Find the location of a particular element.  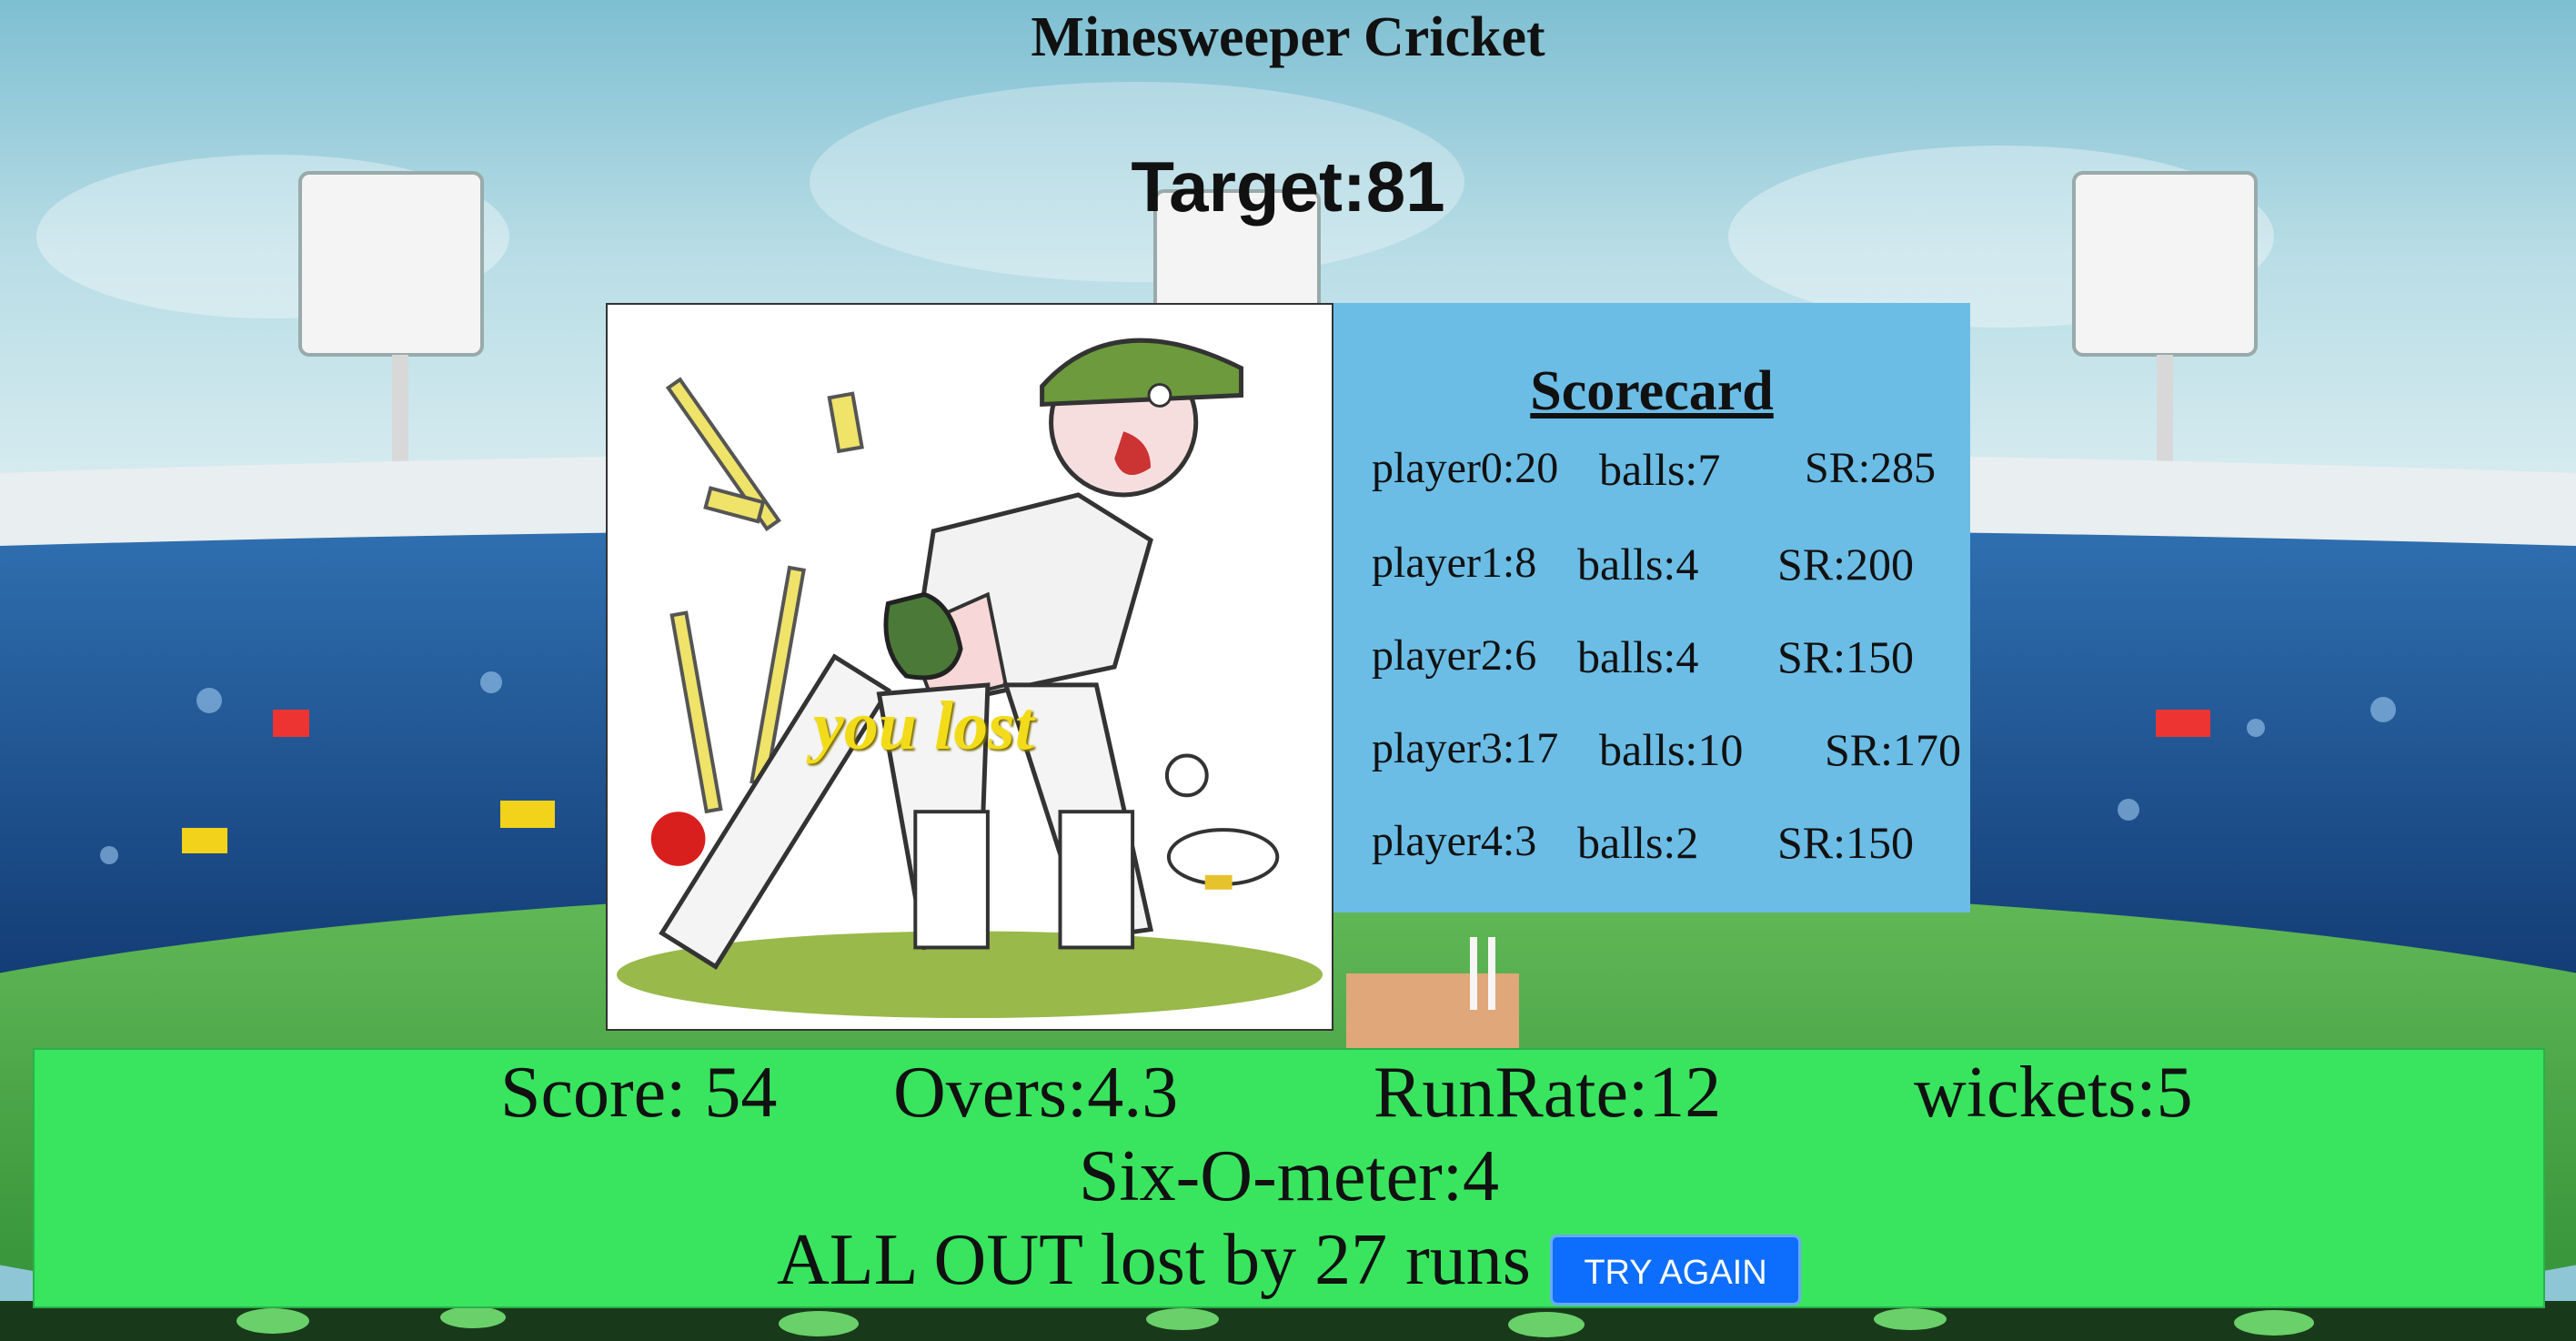

scorecard-row: player2:6 balls:4 SR:150 is located at coordinates (1667, 662).